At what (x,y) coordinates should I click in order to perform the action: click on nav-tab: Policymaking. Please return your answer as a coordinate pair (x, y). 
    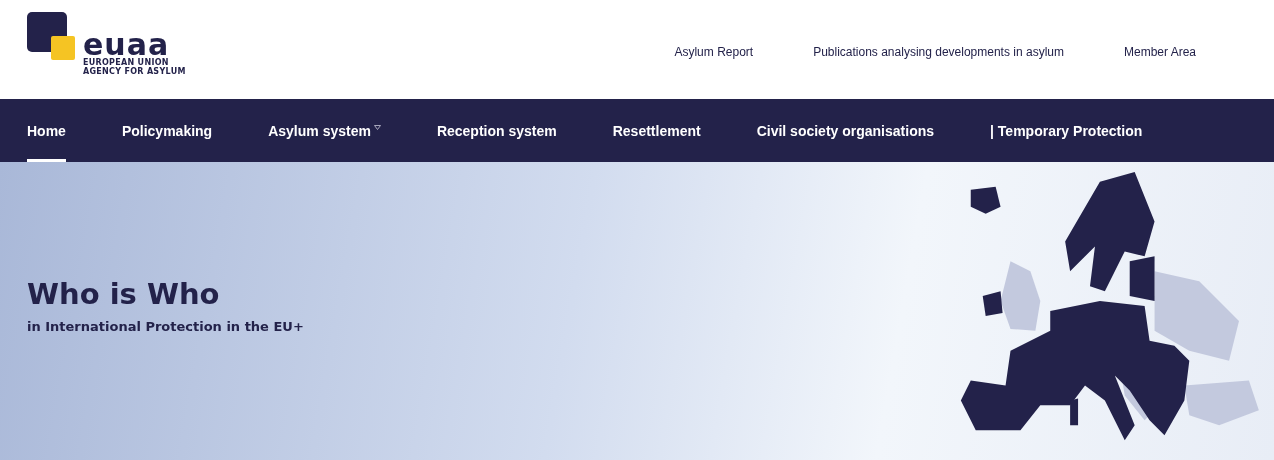
    Looking at the image, I should click on (167, 130).